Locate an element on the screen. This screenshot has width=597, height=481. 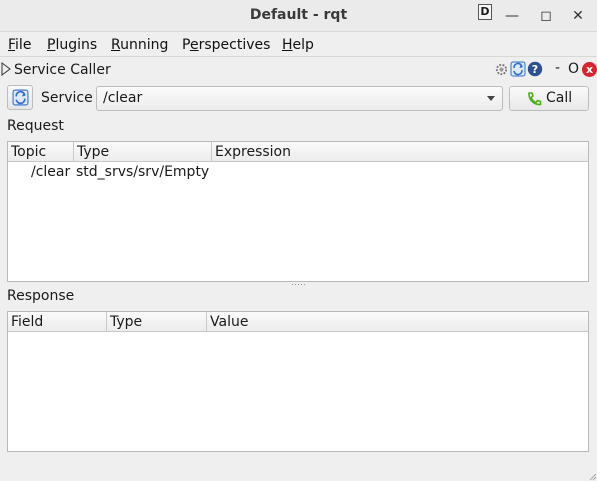
menu-perspectives: Perspectives is located at coordinates (226, 45).